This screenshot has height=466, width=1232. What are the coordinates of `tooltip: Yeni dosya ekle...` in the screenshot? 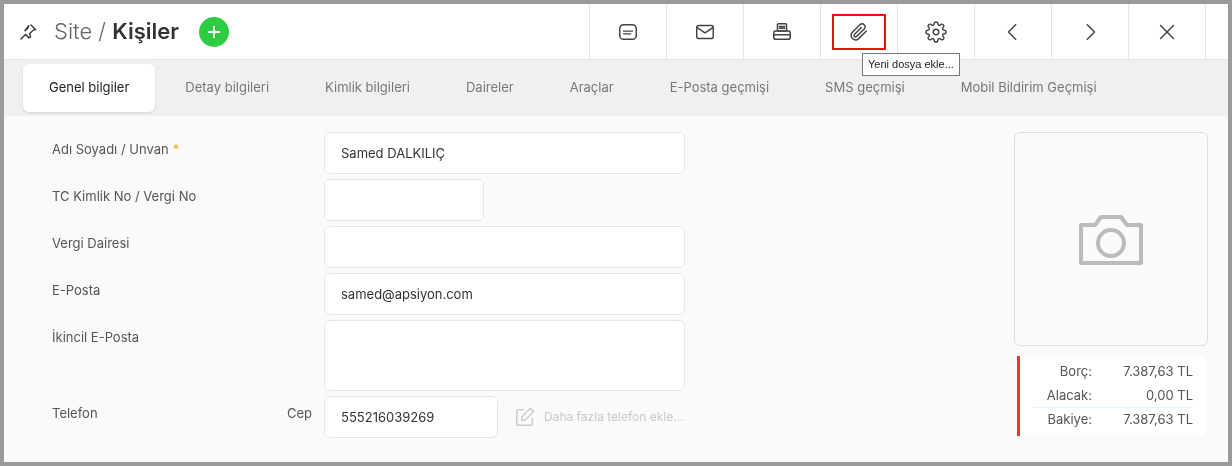 It's located at (911, 64).